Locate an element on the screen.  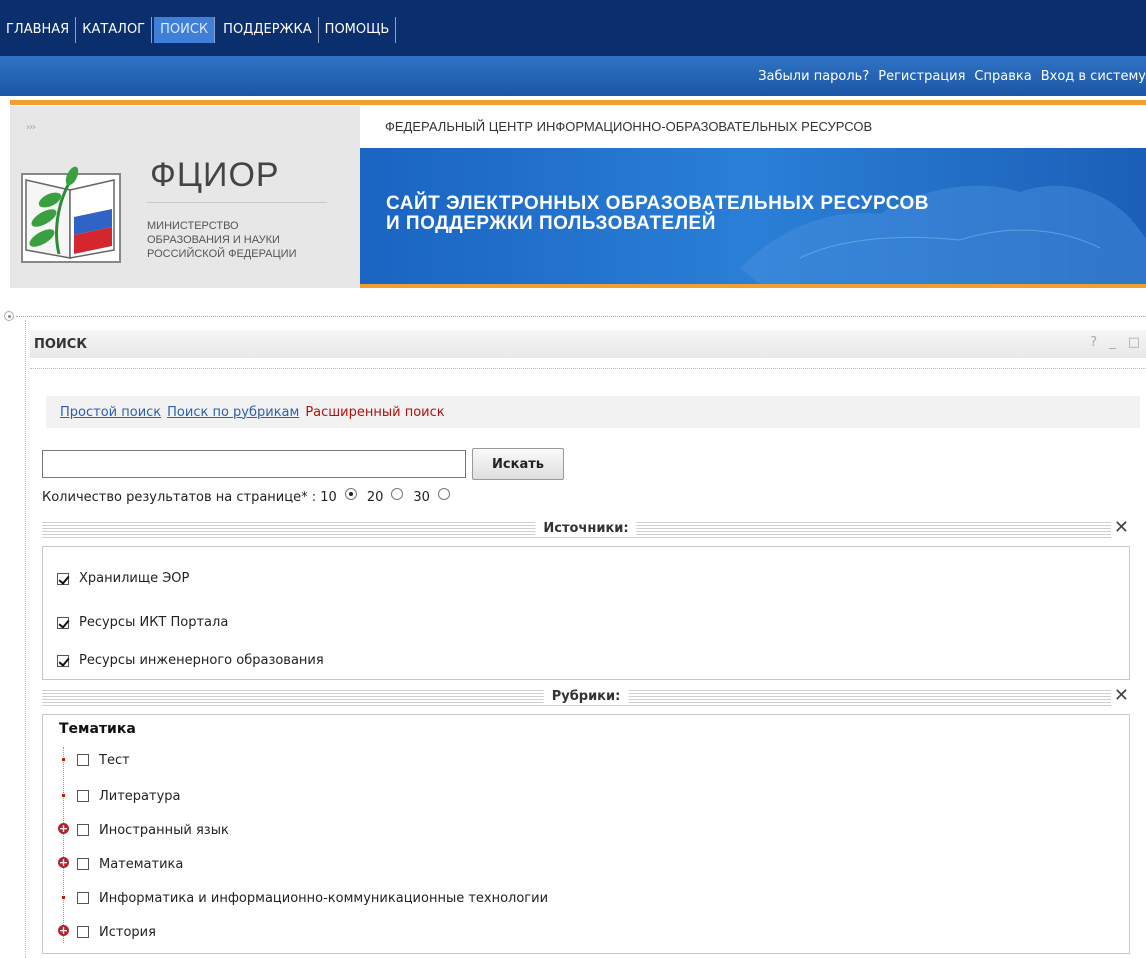
tab-rubric-search: Поиск по рубрикам is located at coordinates (233, 412).